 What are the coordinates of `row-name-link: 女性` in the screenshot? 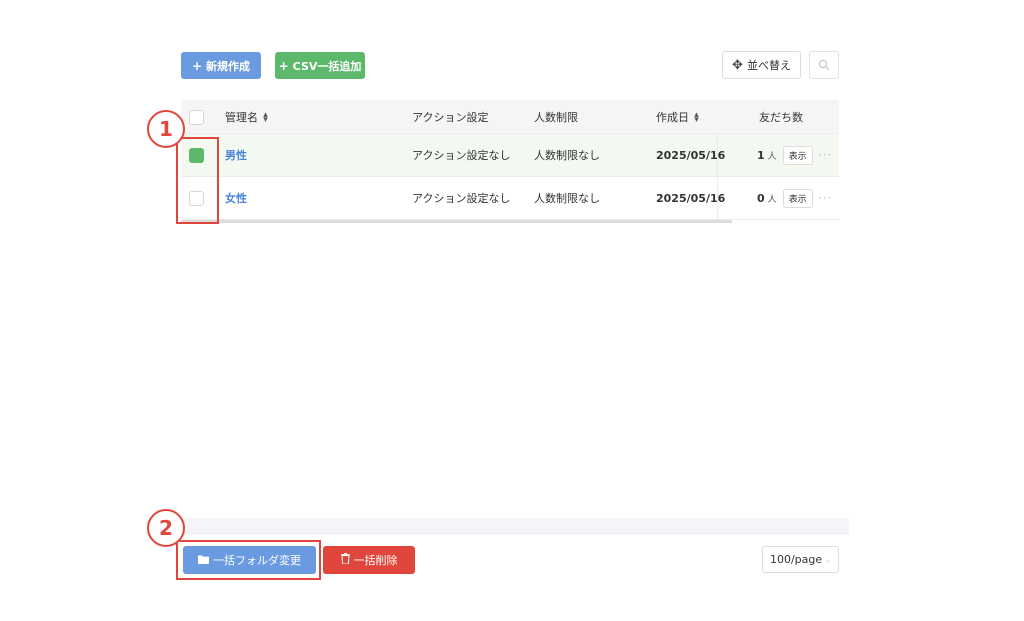 It's located at (236, 198).